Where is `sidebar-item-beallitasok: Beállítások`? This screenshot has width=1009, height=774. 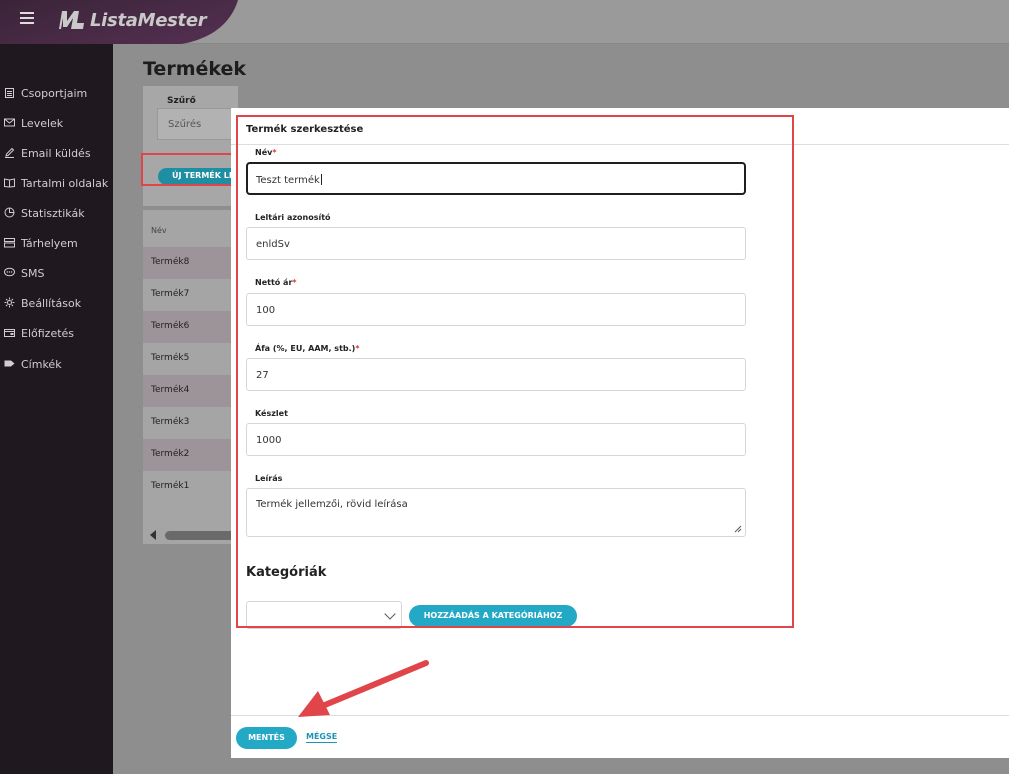 sidebar-item-beallitasok: Beállítások is located at coordinates (40, 303).